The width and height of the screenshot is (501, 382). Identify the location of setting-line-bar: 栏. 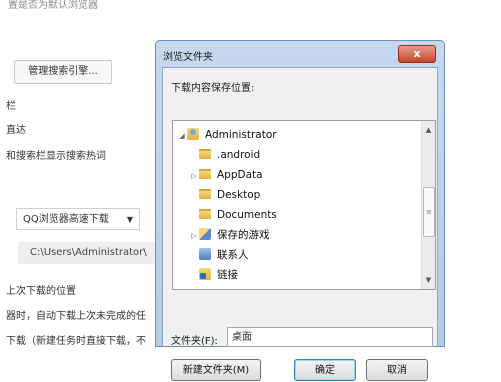
(11, 106).